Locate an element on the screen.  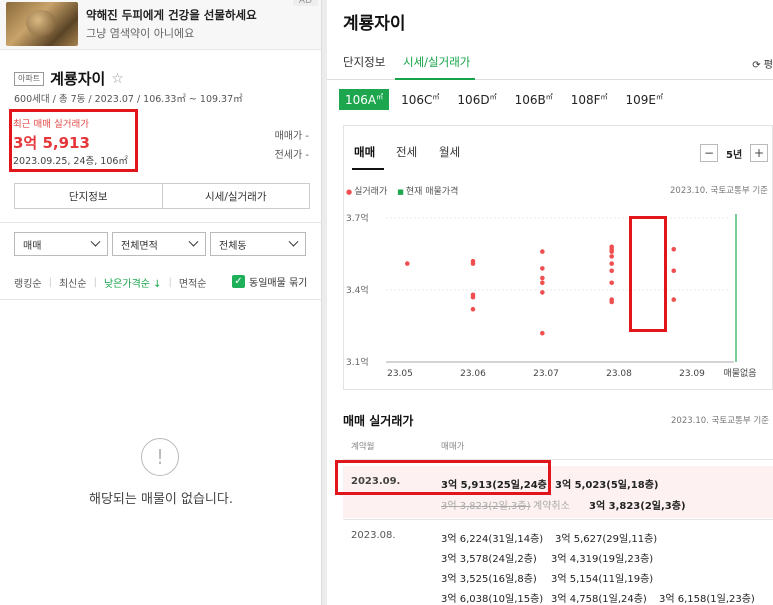
ad-banner: 약해진 두피에게 건강을 선물하세요 그냥 염색약이 아니에요 AD is located at coordinates (160, 25).